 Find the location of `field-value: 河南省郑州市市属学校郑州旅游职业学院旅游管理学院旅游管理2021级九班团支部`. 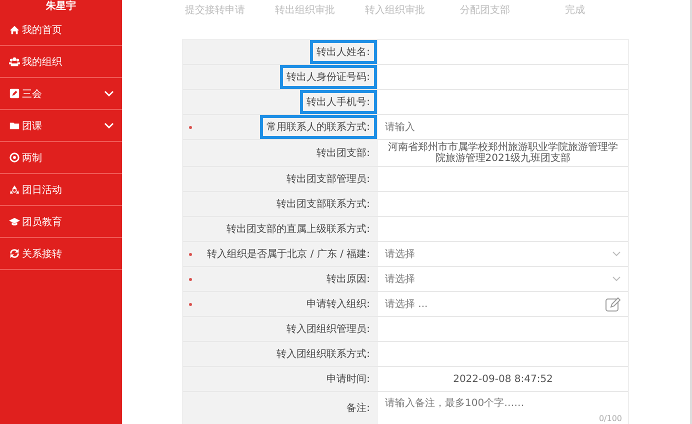

field-value: 河南省郑州市市属学校郑州旅游职业学院旅游管理学院旅游管理2021级九班团支部 is located at coordinates (503, 153).